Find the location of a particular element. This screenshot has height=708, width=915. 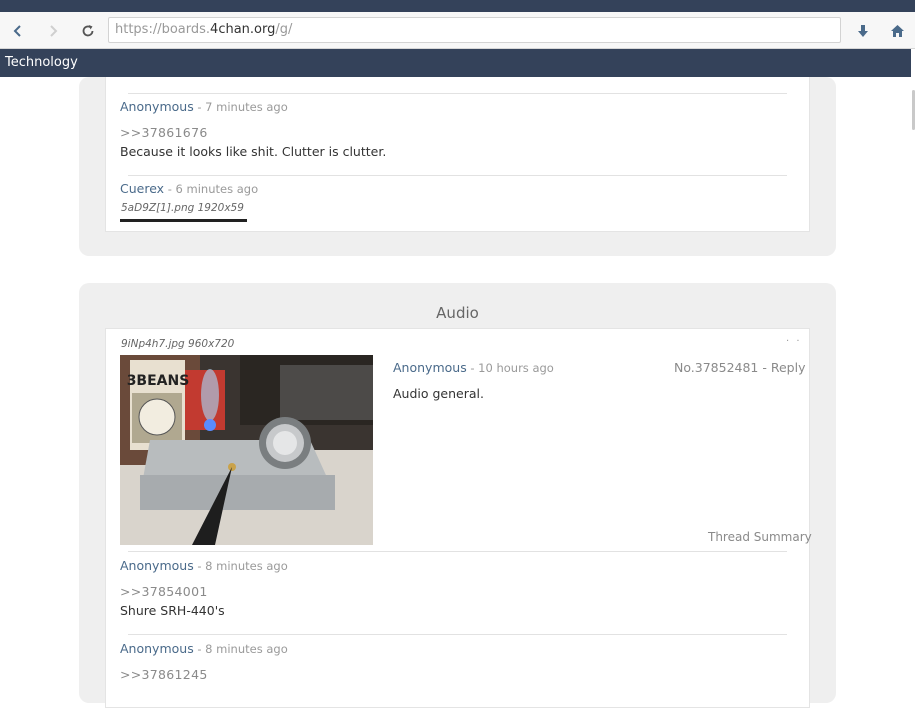

download-button is located at coordinates (863, 30).